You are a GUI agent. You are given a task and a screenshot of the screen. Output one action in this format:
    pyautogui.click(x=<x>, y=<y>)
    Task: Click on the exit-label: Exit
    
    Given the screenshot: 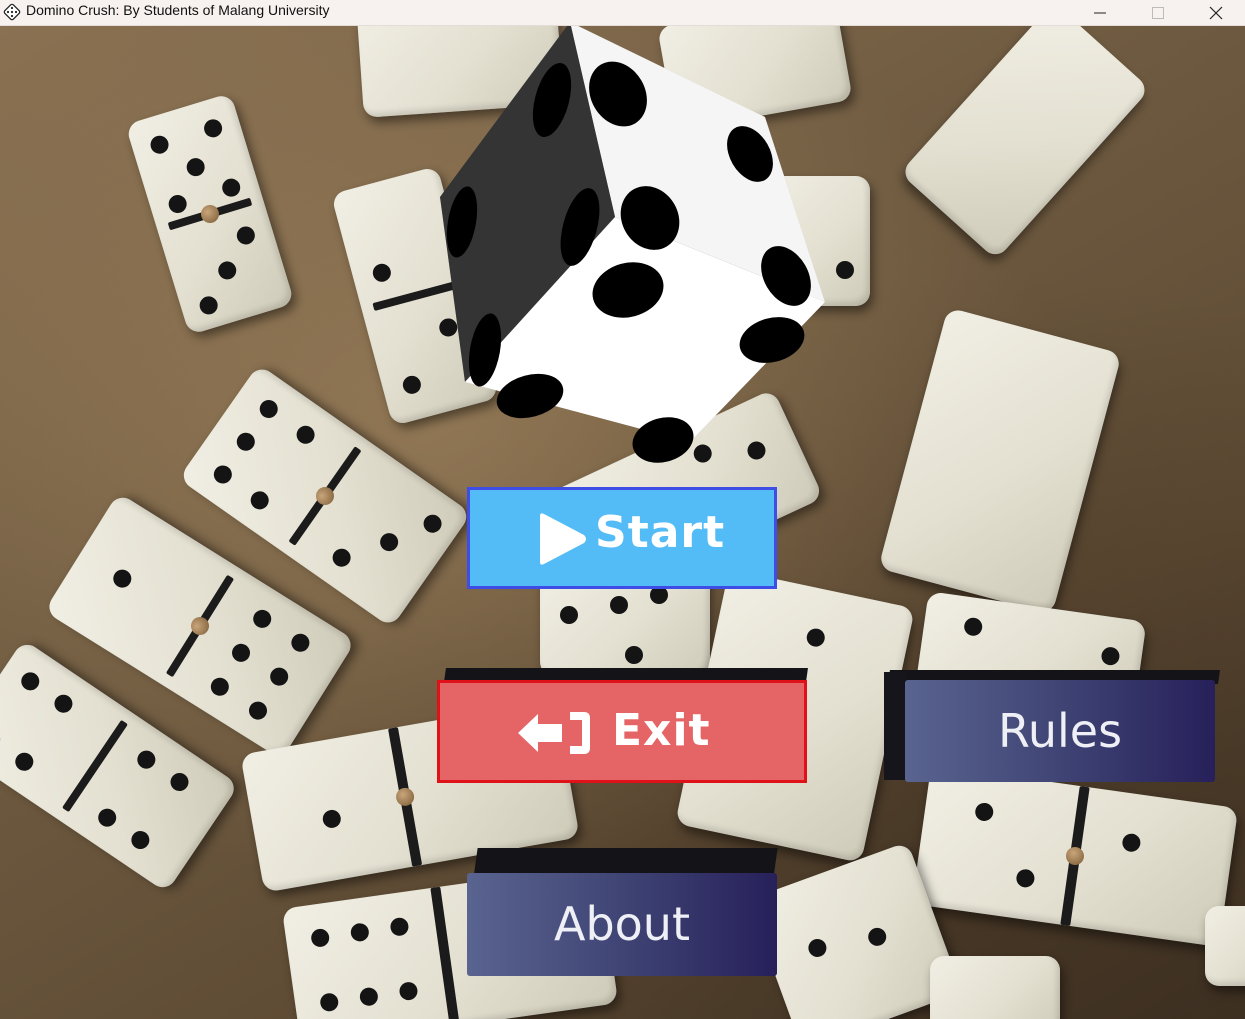 What is the action you would take?
    pyautogui.click(x=661, y=730)
    